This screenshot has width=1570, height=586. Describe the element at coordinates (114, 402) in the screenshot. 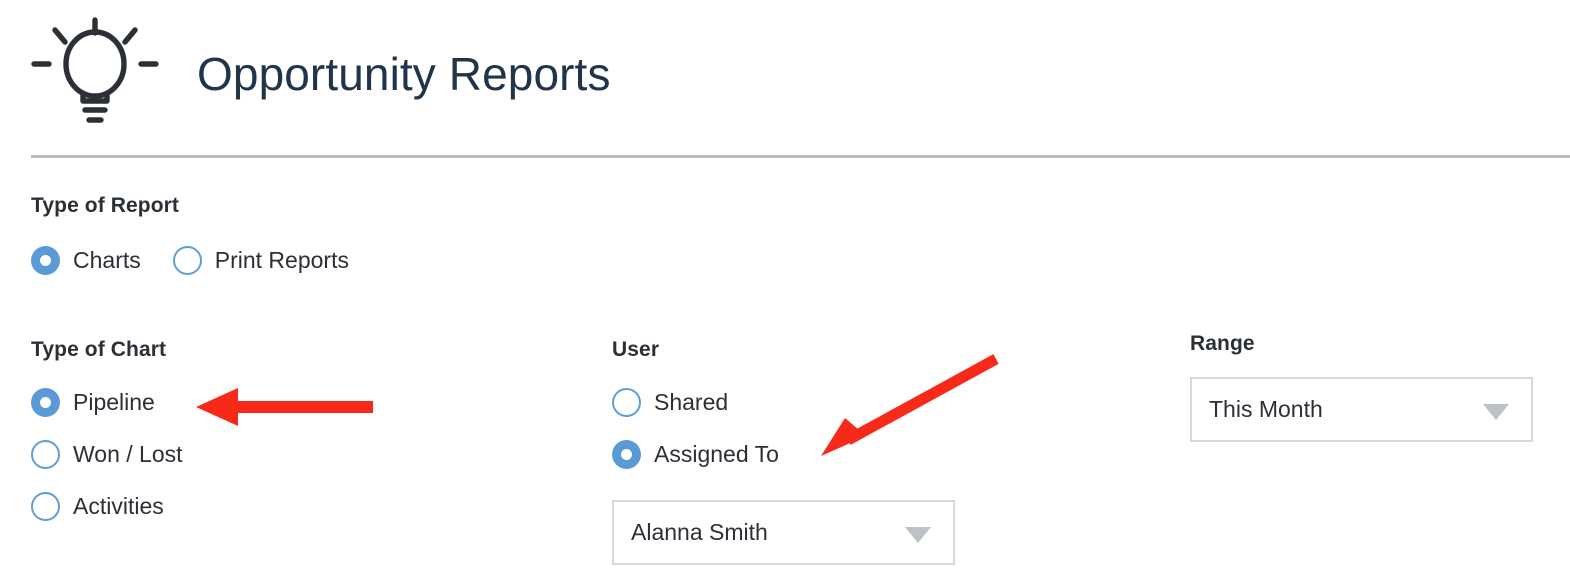

I see `radio-pipeline-label: Pipeline` at that location.